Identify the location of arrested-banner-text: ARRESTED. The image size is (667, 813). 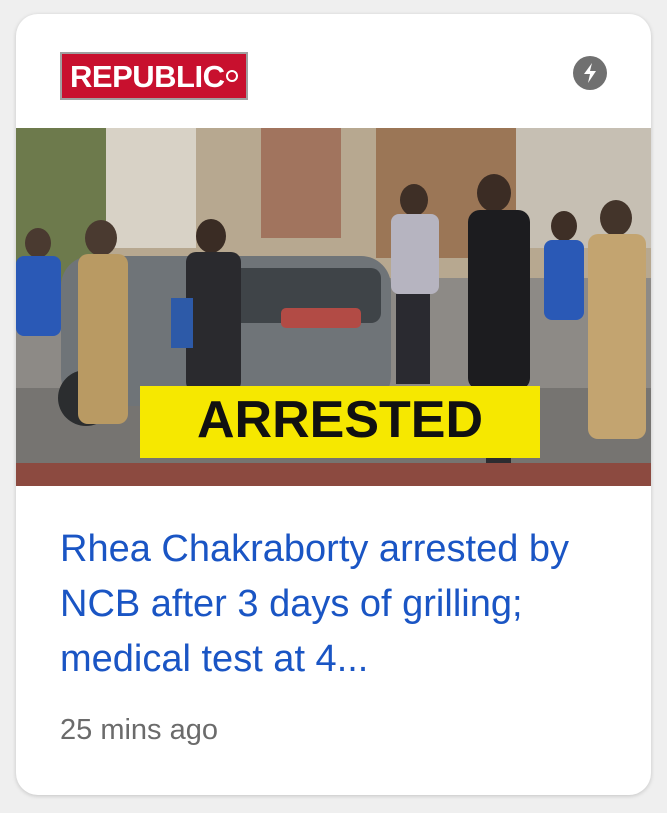
(340, 420).